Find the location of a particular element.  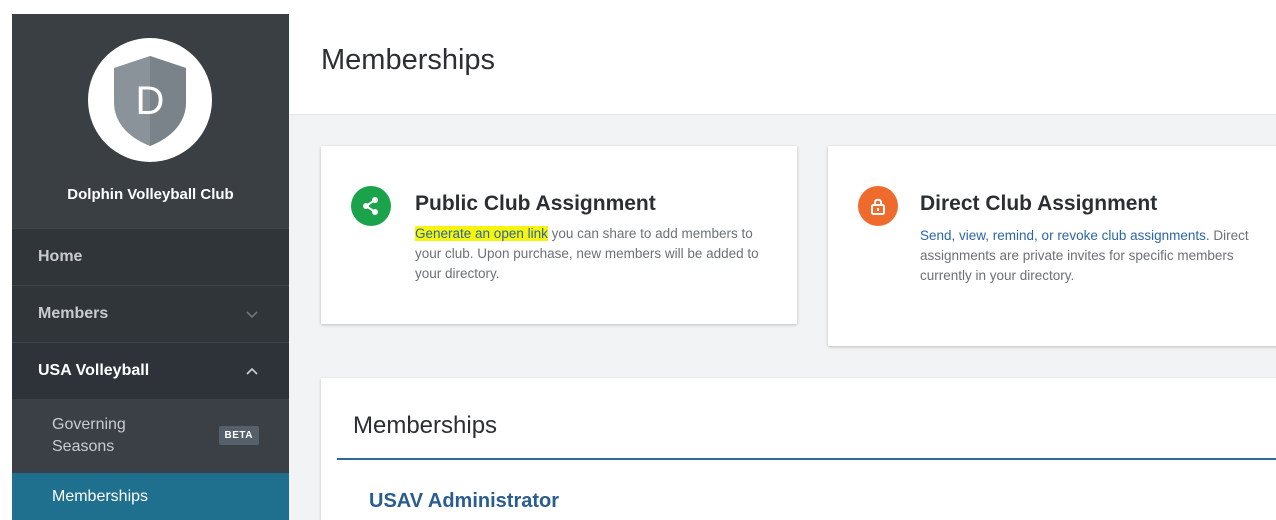

chevron-down-icon is located at coordinates (252, 315).